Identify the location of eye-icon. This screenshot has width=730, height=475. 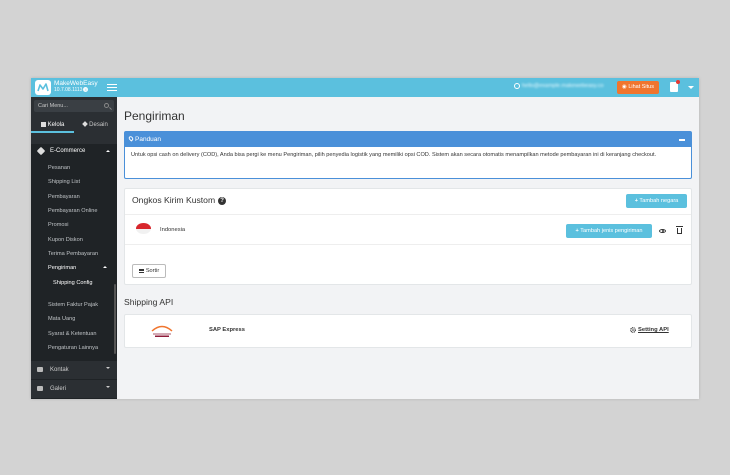
(662, 231).